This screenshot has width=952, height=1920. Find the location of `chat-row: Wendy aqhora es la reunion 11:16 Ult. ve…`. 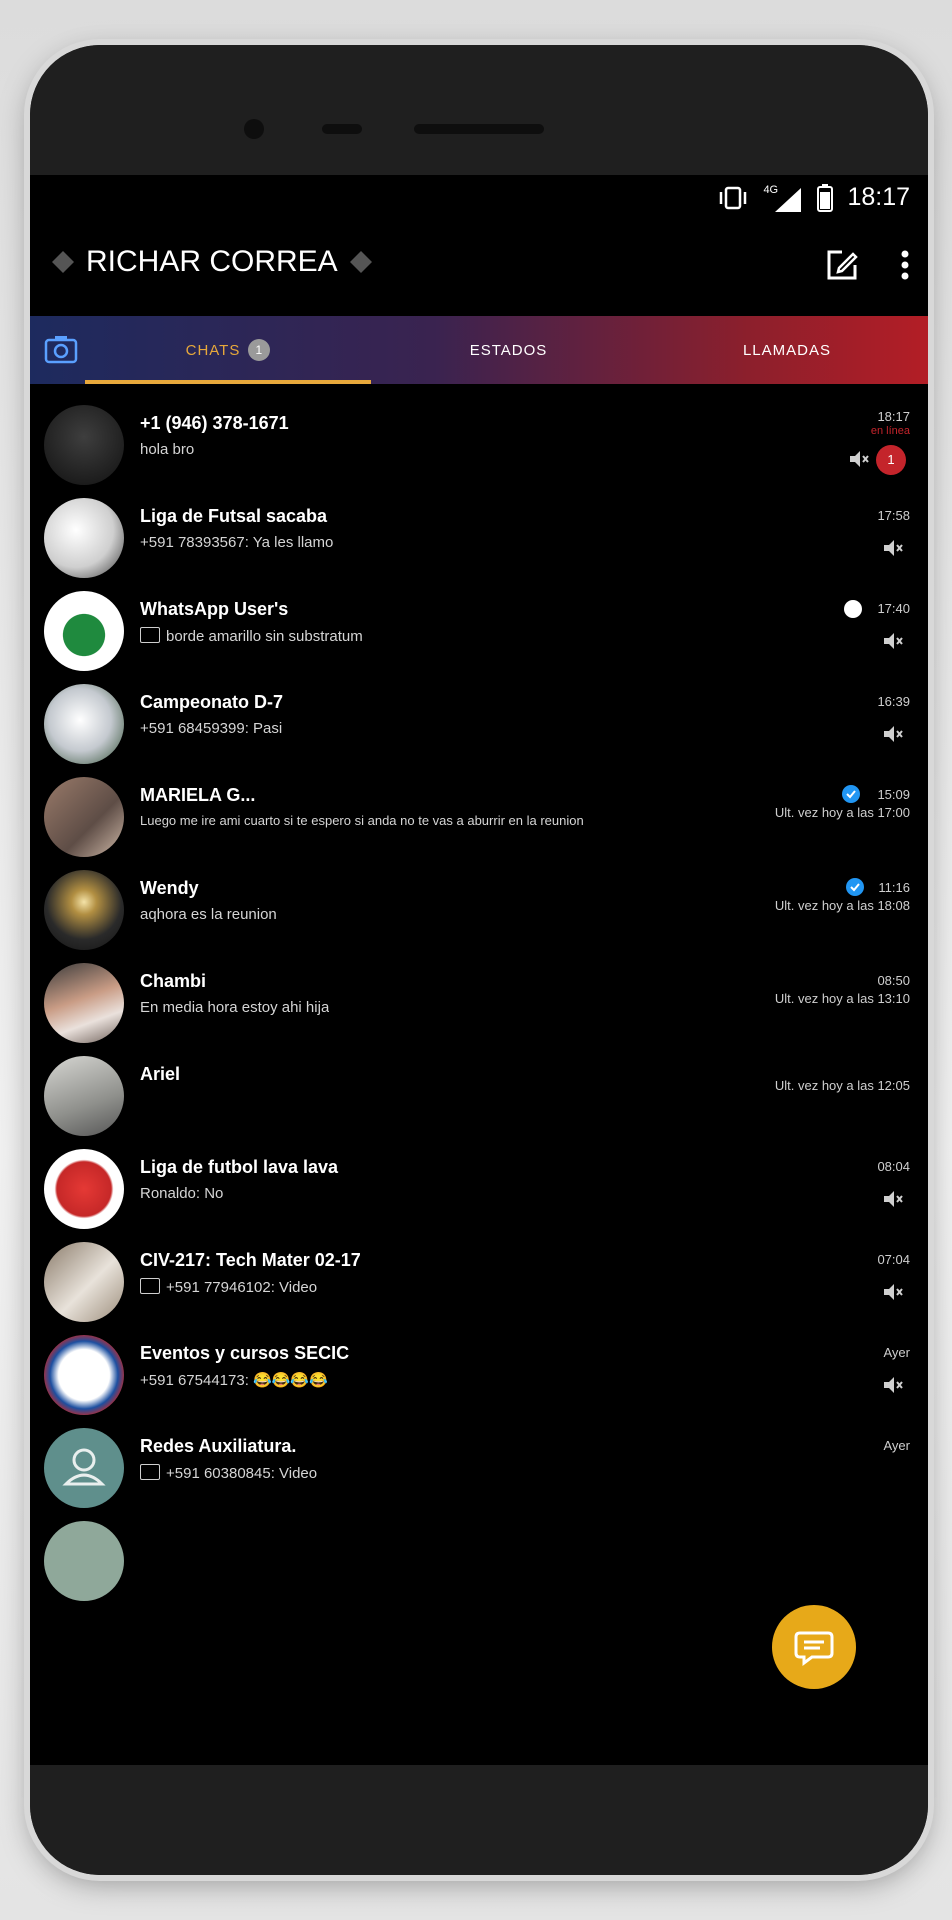

chat-row: Wendy aqhora es la reunion 11:16 Ult. ve… is located at coordinates (479, 910).